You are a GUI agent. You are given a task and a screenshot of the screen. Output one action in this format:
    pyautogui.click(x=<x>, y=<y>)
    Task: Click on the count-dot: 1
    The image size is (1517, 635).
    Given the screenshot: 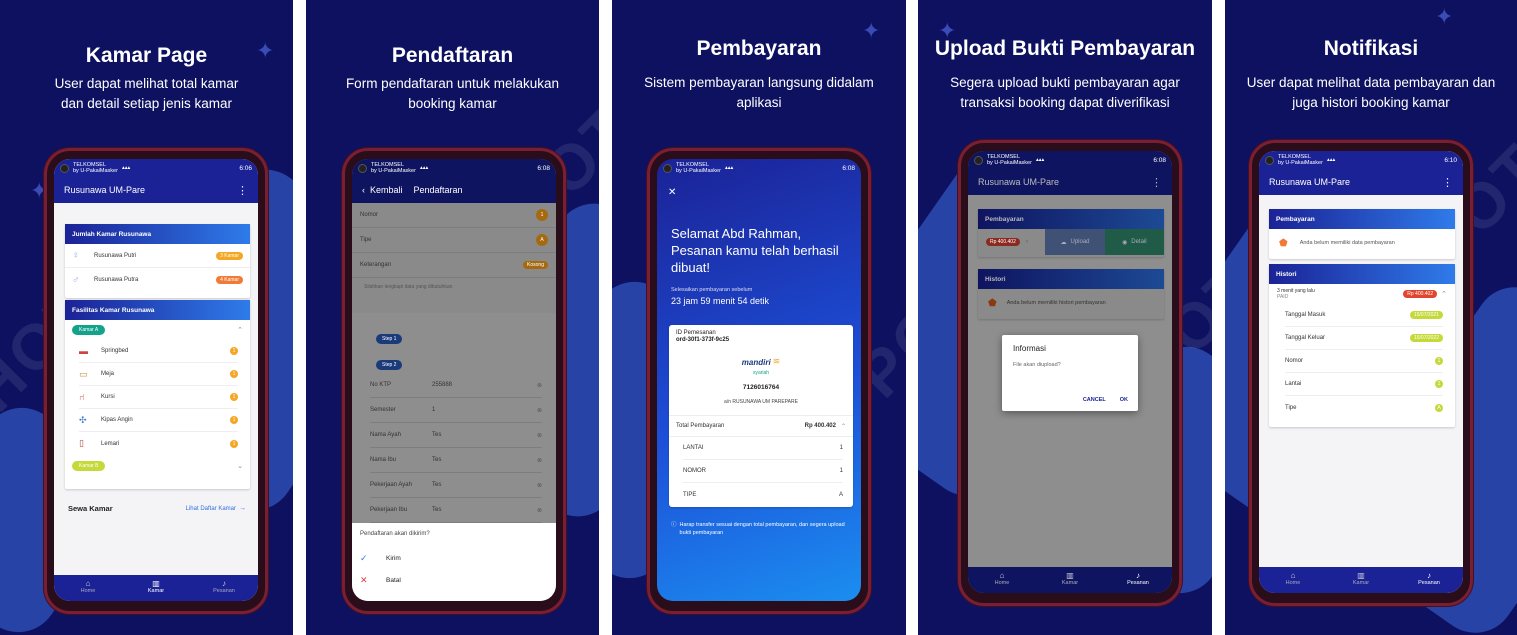 What is the action you would take?
    pyautogui.click(x=234, y=443)
    